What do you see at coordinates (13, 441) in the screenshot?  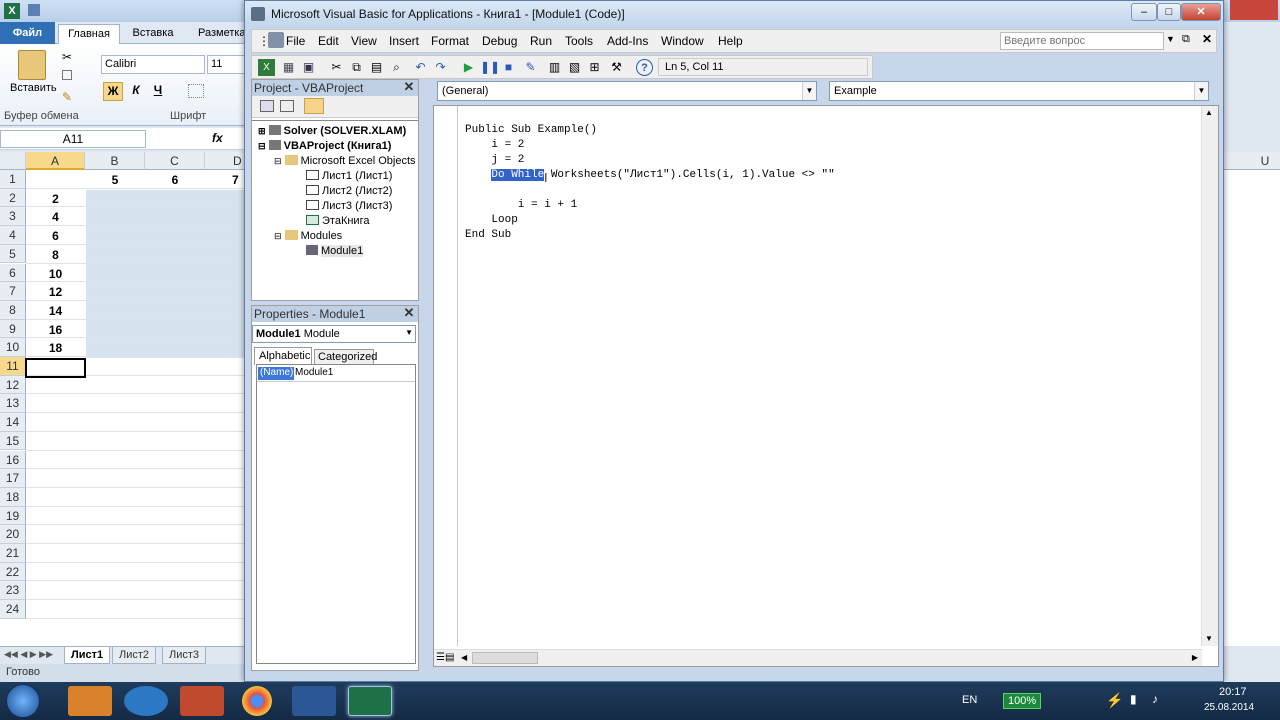 I see `row-header: 15` at bounding box center [13, 441].